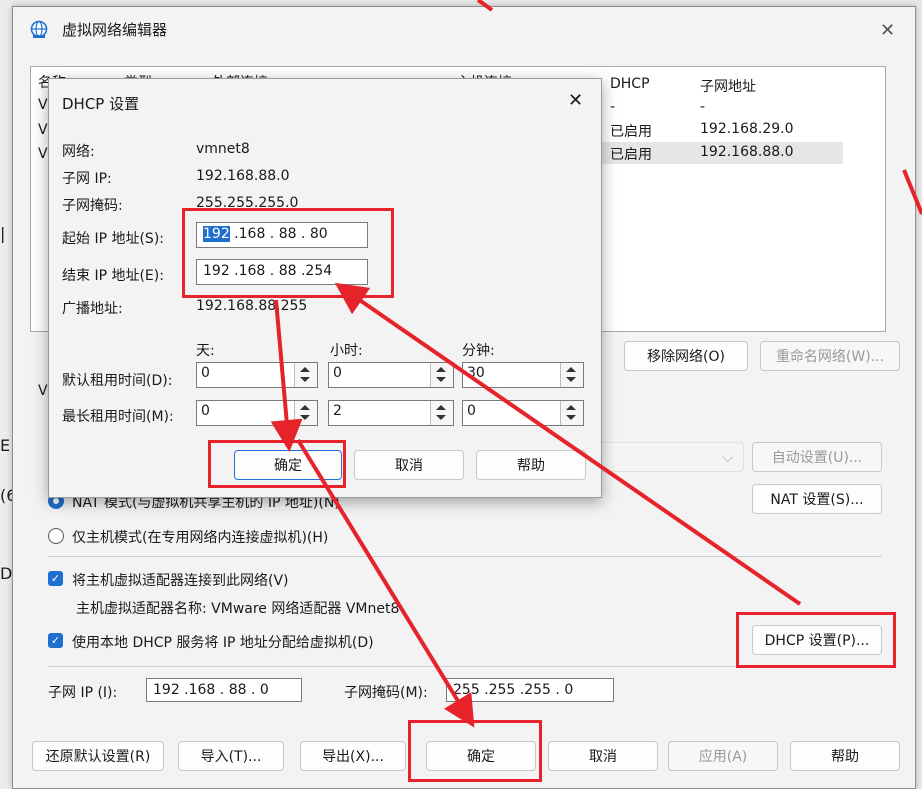  What do you see at coordinates (485, 6) in the screenshot?
I see `arrow-top-stroke` at bounding box center [485, 6].